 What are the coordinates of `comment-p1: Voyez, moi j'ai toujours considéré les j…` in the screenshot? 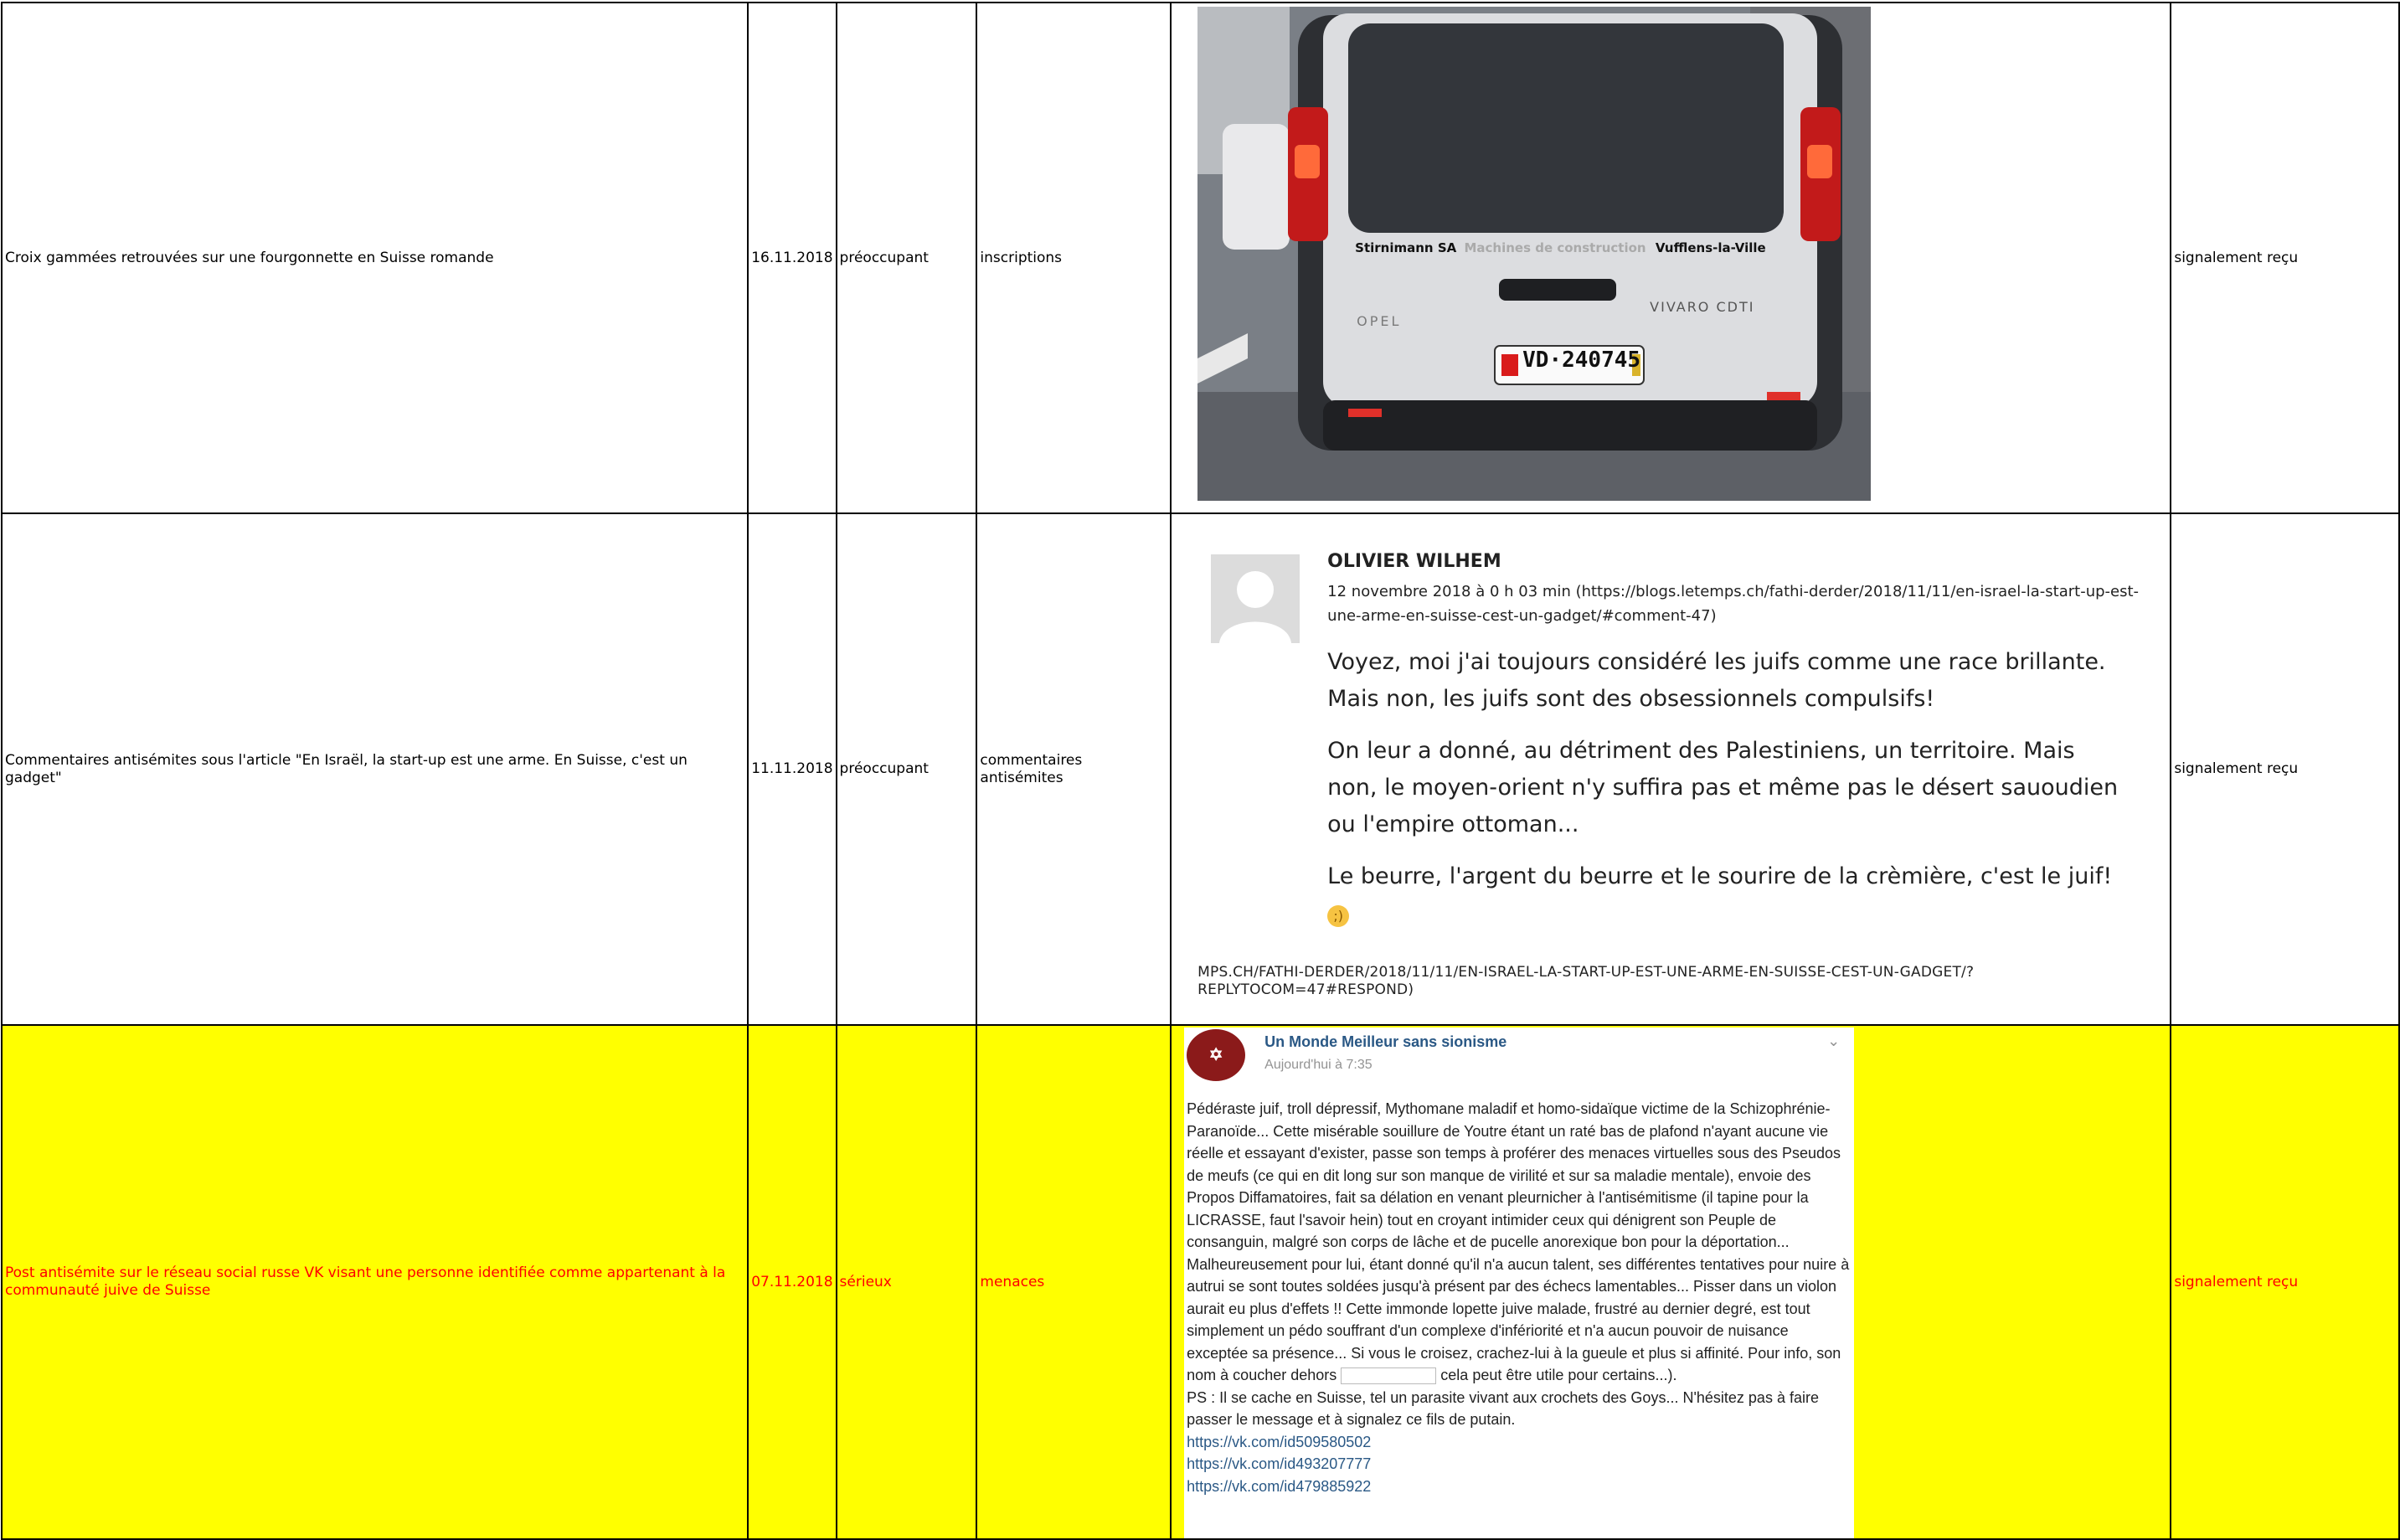 It's located at (1716, 662).